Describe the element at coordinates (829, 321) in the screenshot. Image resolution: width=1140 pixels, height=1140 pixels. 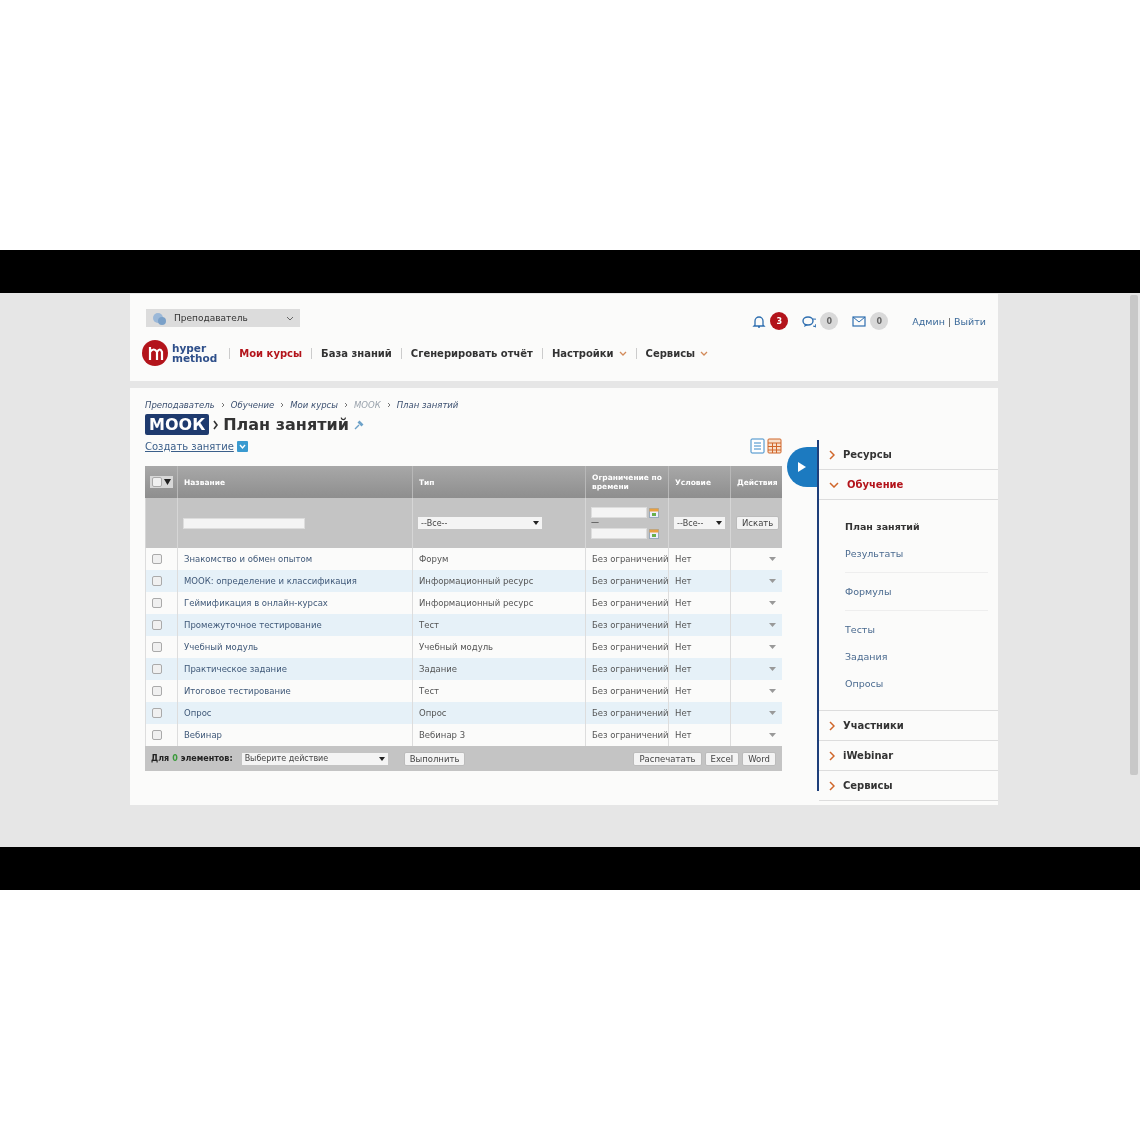
I see `count-badge: 0` at that location.